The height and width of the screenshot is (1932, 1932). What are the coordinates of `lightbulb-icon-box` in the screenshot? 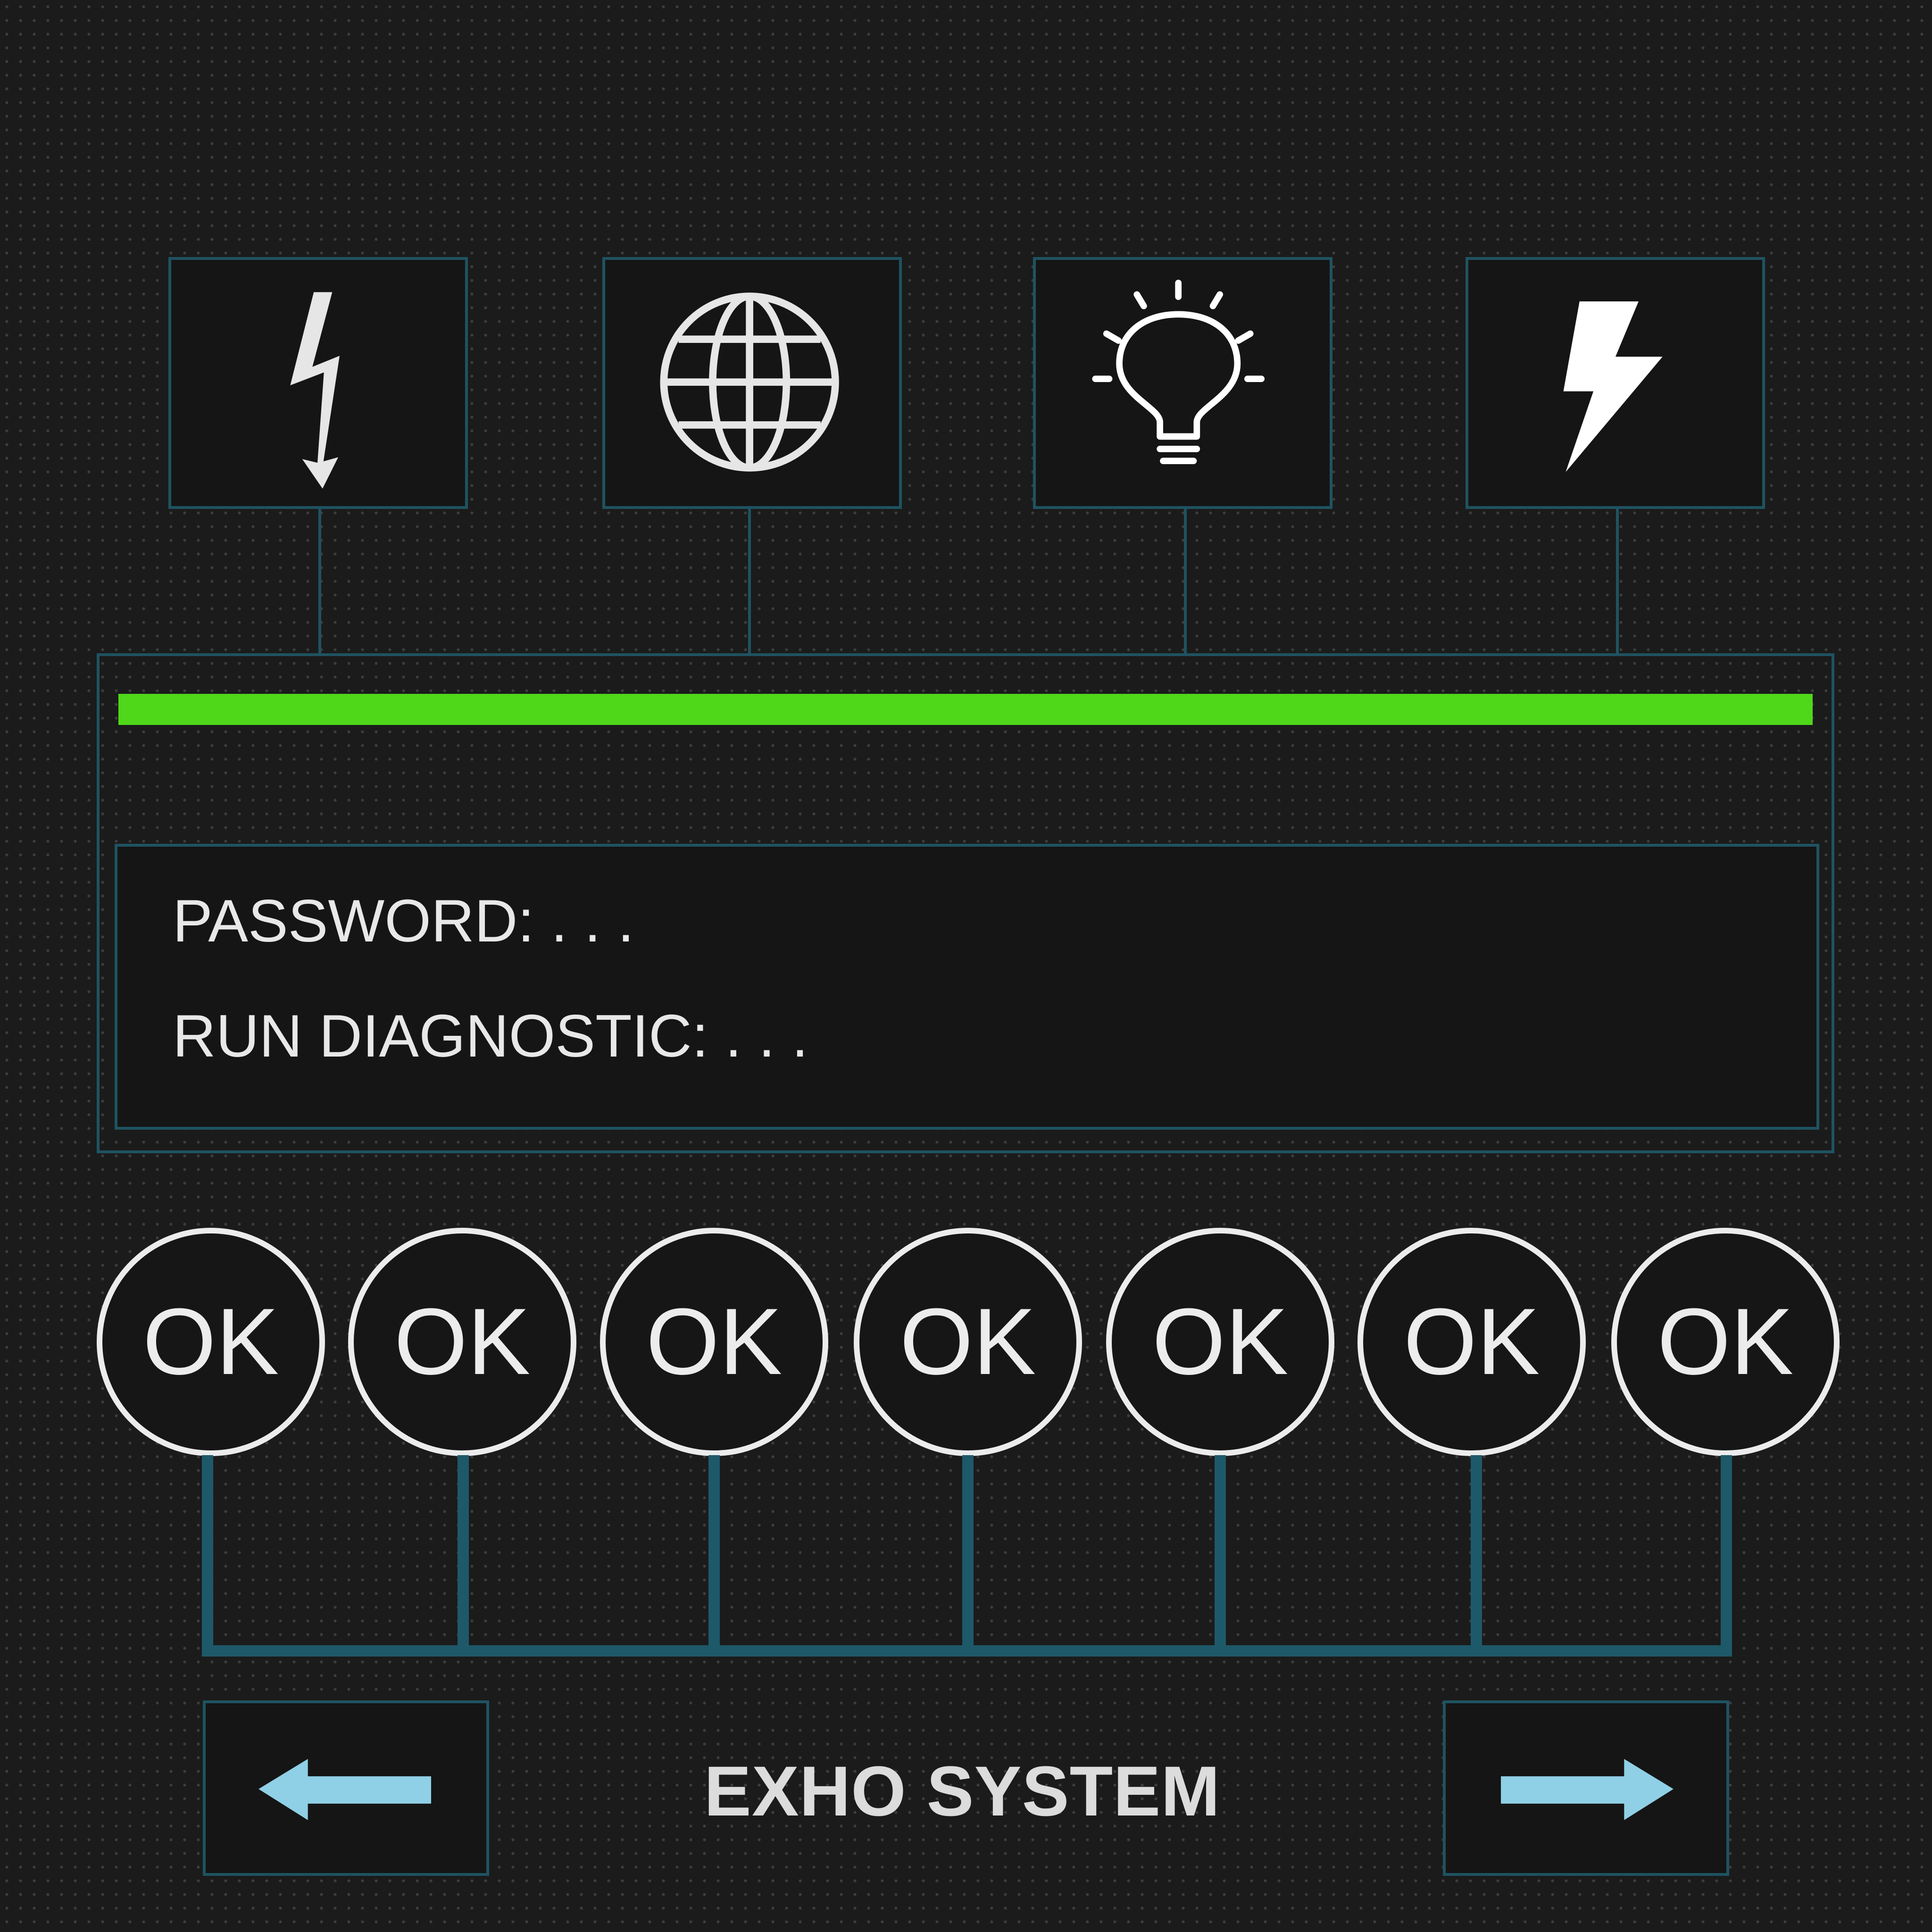 It's located at (1182, 383).